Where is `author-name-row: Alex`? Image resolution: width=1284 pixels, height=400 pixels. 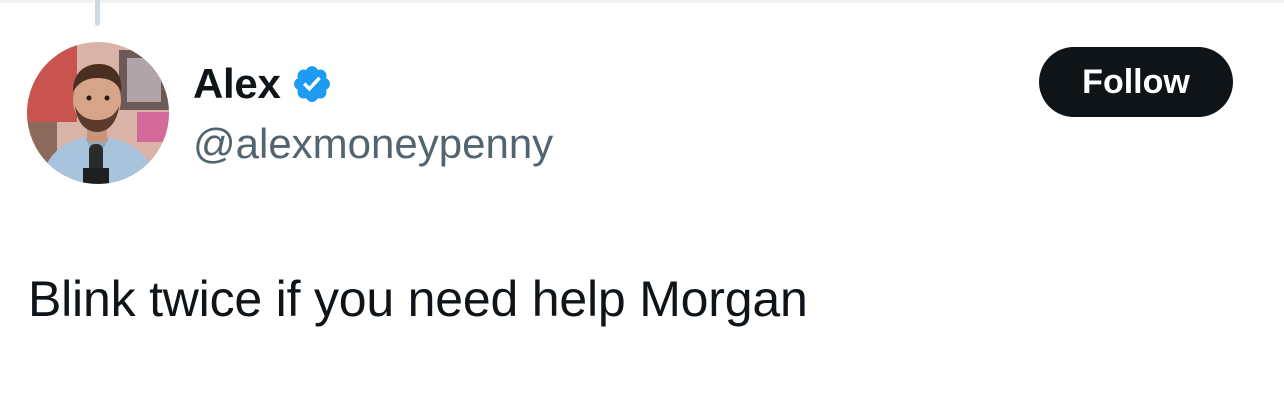 author-name-row: Alex is located at coordinates (263, 84).